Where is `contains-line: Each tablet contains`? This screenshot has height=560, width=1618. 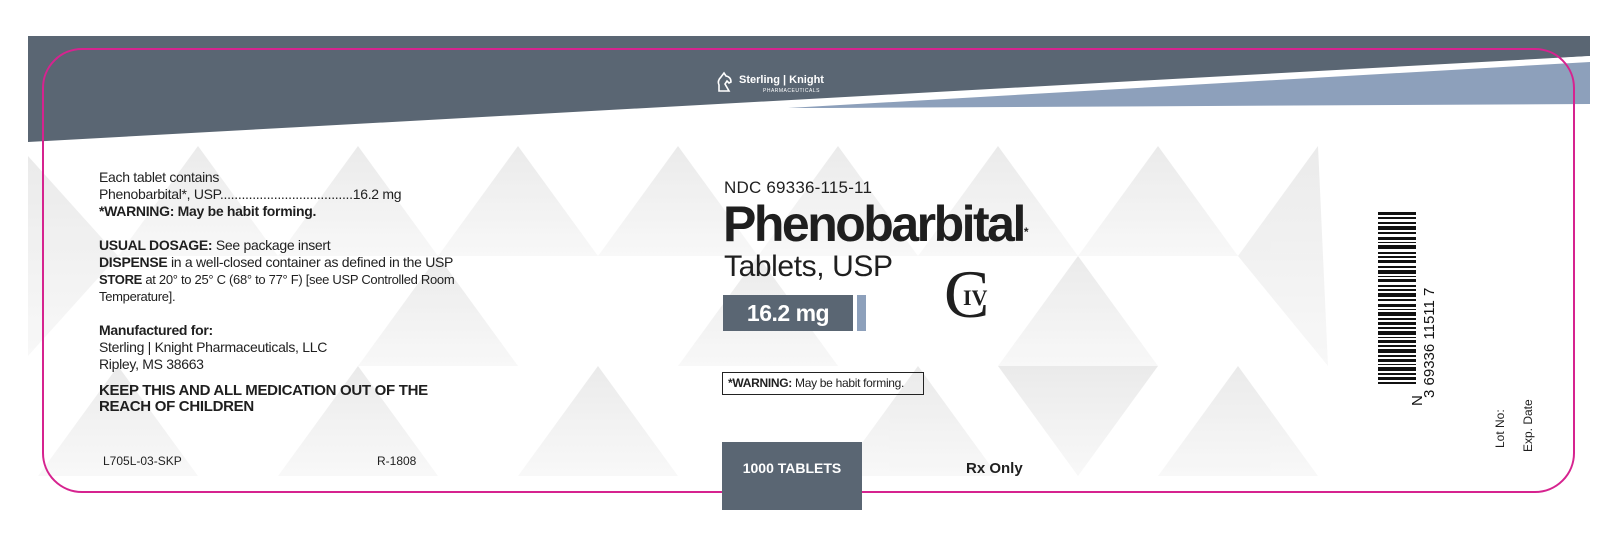 contains-line: Each tablet contains is located at coordinates (159, 177).